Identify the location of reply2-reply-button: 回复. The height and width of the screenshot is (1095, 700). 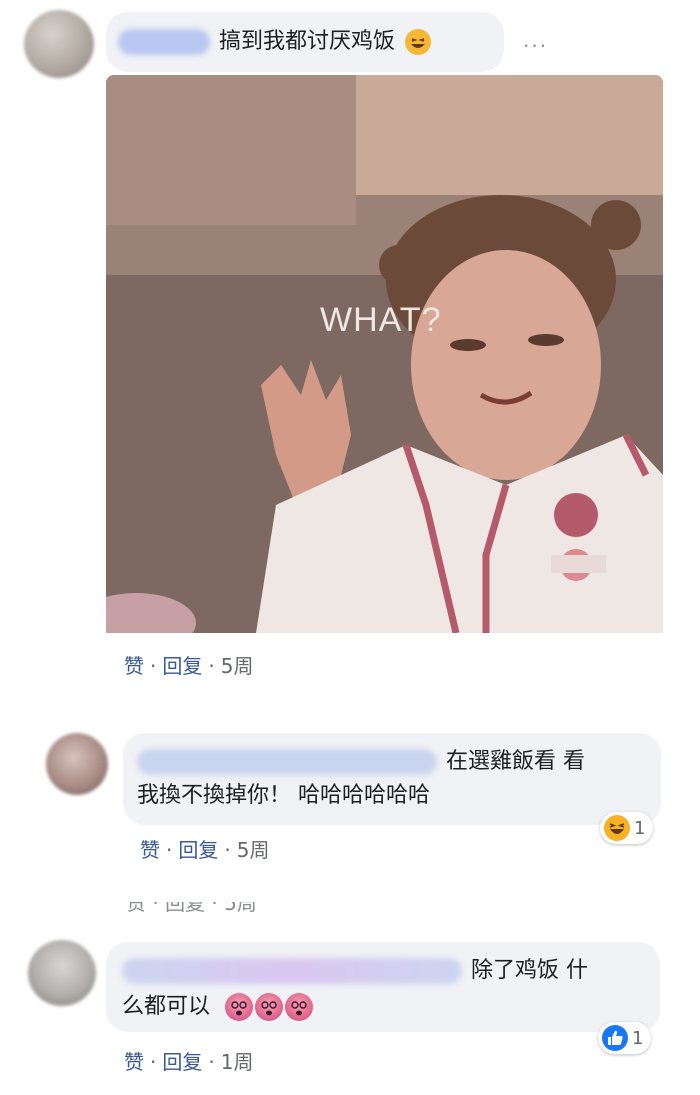
(182, 1062).